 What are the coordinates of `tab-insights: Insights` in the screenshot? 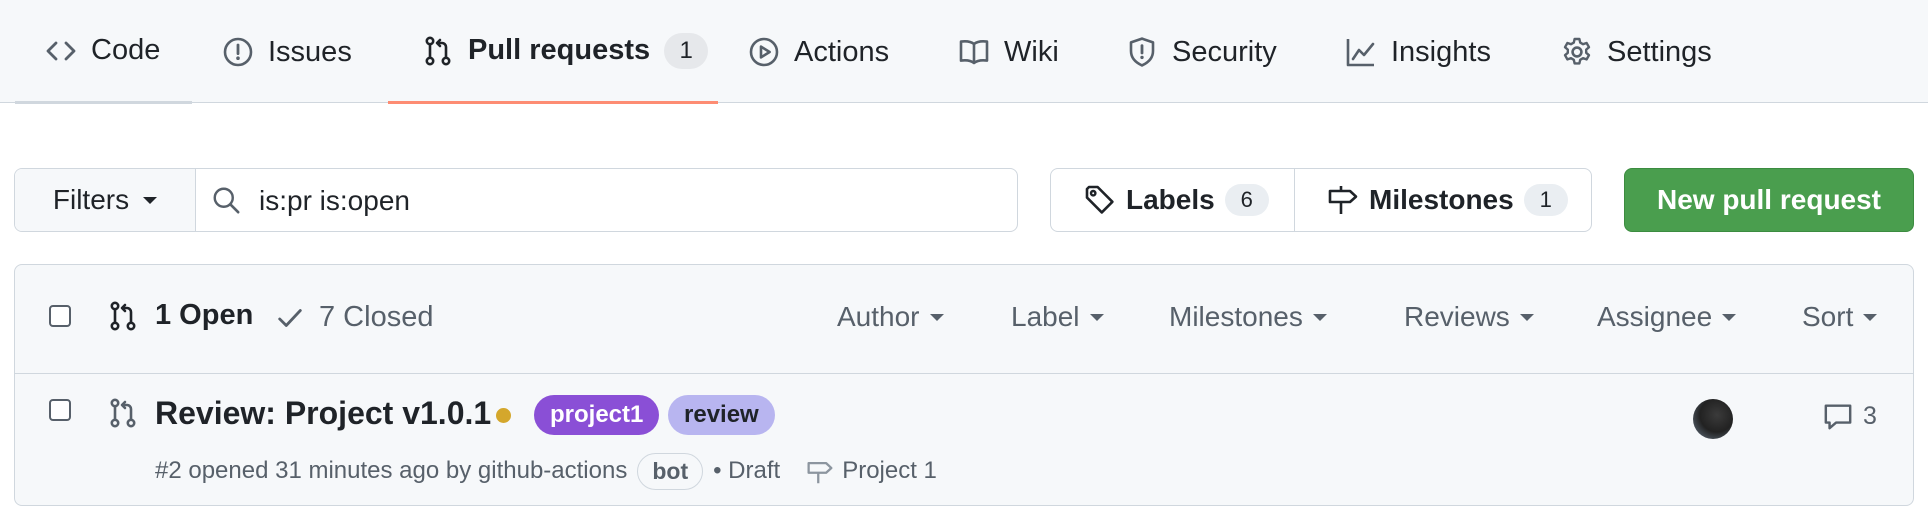 It's located at (1418, 52).